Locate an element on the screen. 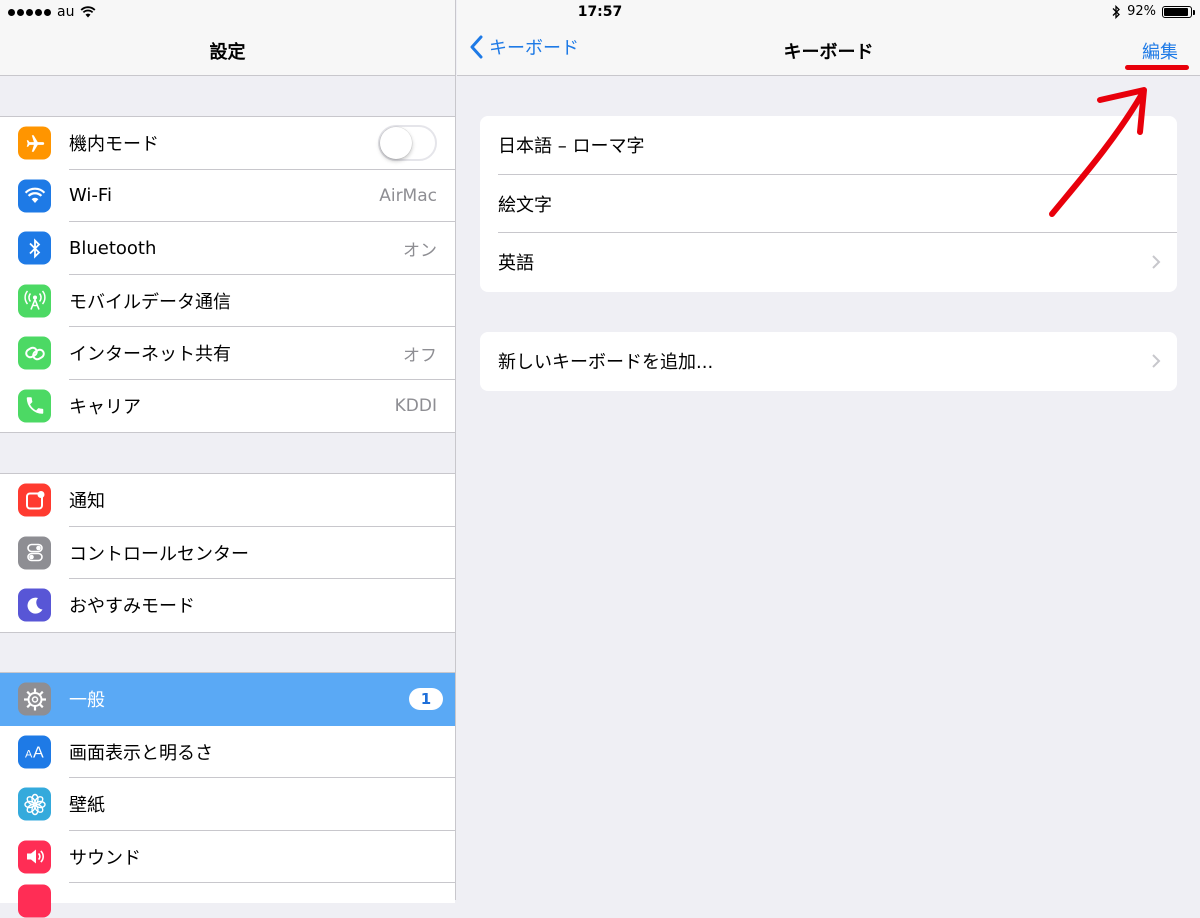  settings-item-label: Bluetooth is located at coordinates (113, 248).